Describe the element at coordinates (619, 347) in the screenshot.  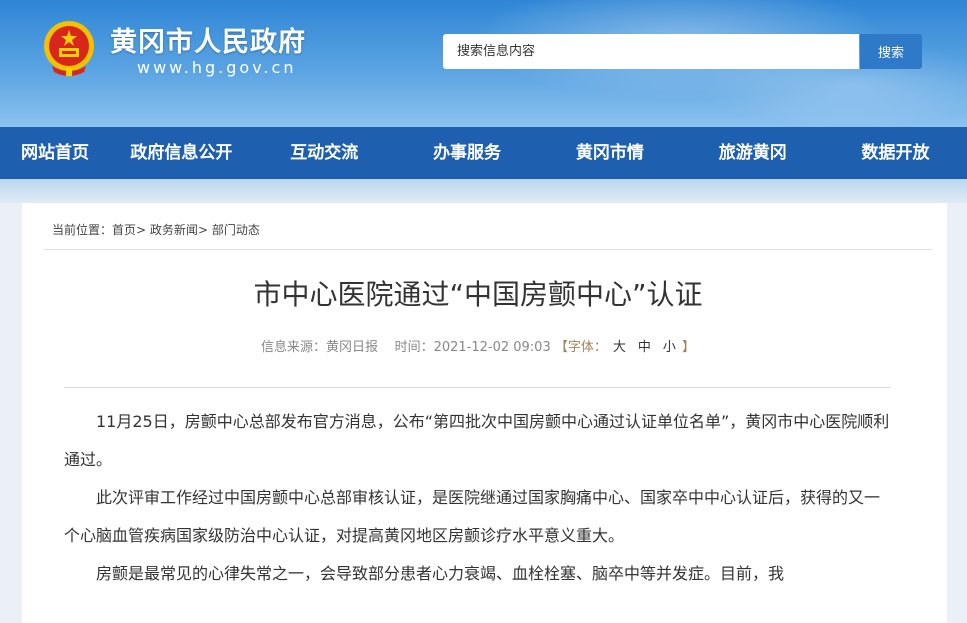
I see `font-size-large: 大` at that location.